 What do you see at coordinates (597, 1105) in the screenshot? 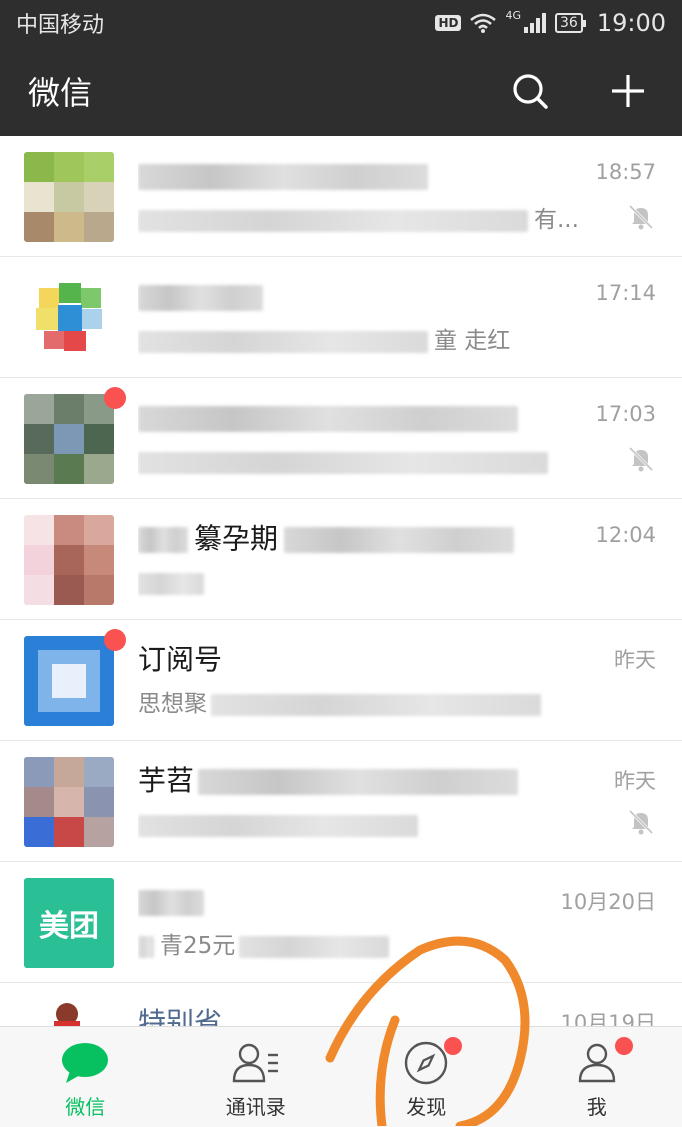
I see `tab-label: 我` at bounding box center [597, 1105].